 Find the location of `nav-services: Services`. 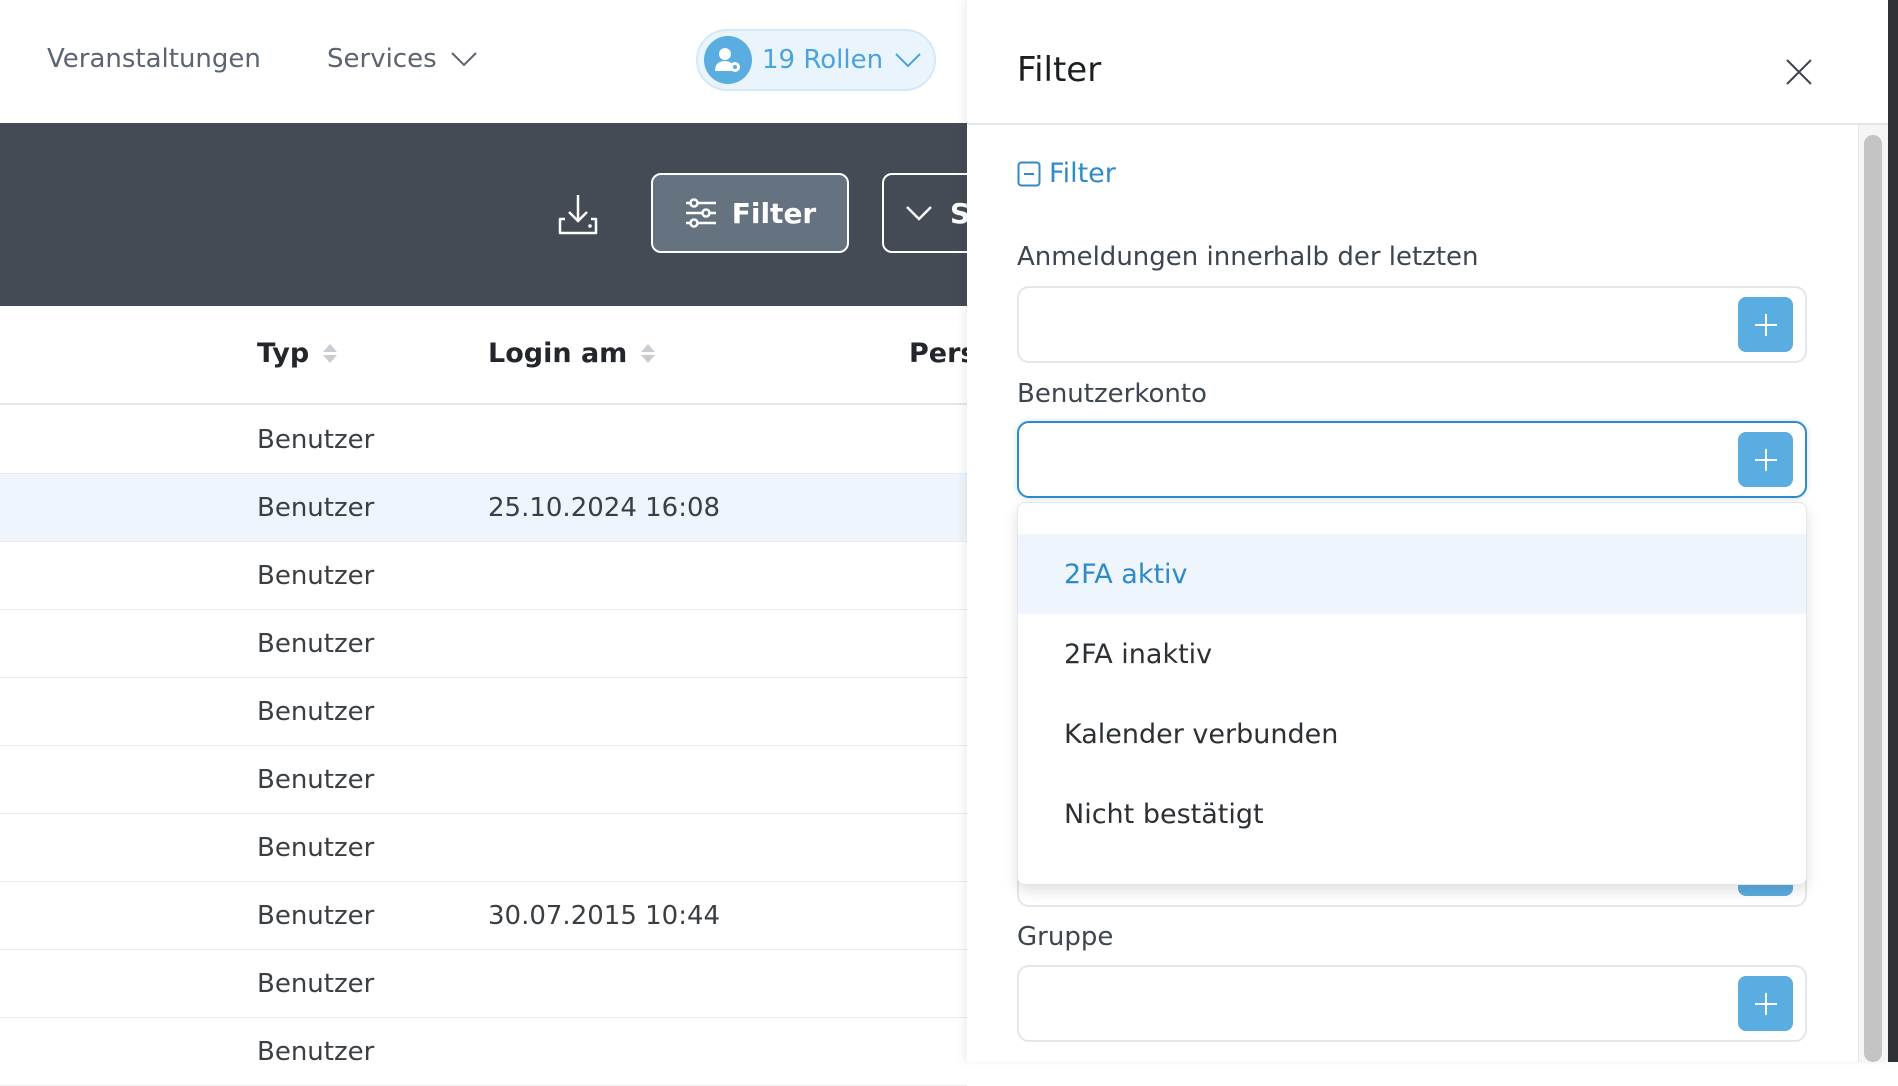

nav-services: Services is located at coordinates (402, 59).